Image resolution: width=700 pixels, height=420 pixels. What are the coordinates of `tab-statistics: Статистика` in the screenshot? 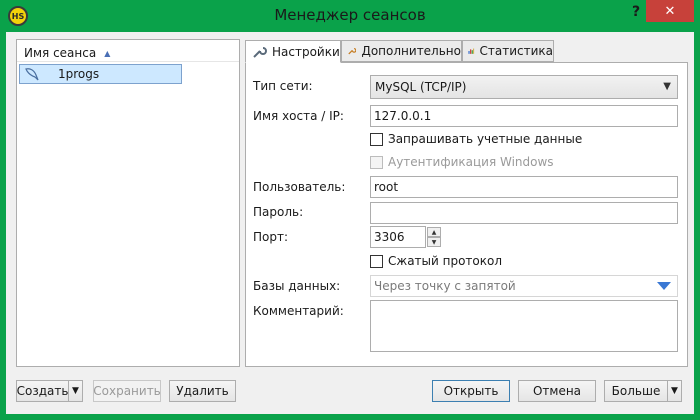 It's located at (508, 51).